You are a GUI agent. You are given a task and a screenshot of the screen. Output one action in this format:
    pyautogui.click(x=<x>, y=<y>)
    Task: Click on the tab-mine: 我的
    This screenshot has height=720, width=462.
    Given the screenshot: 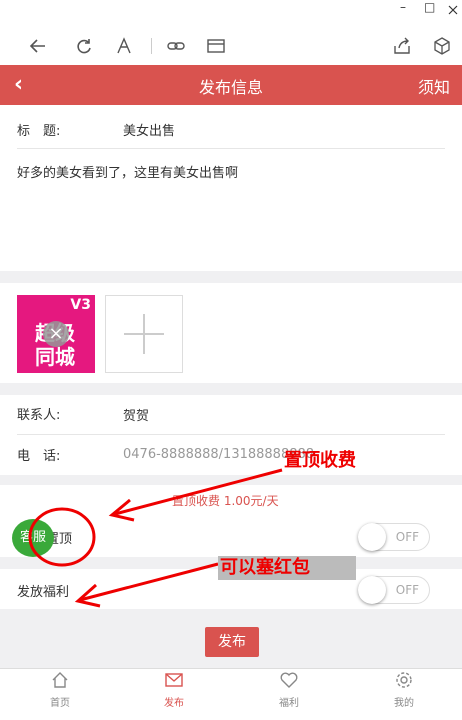 What is the action you would take?
    pyautogui.click(x=404, y=689)
    